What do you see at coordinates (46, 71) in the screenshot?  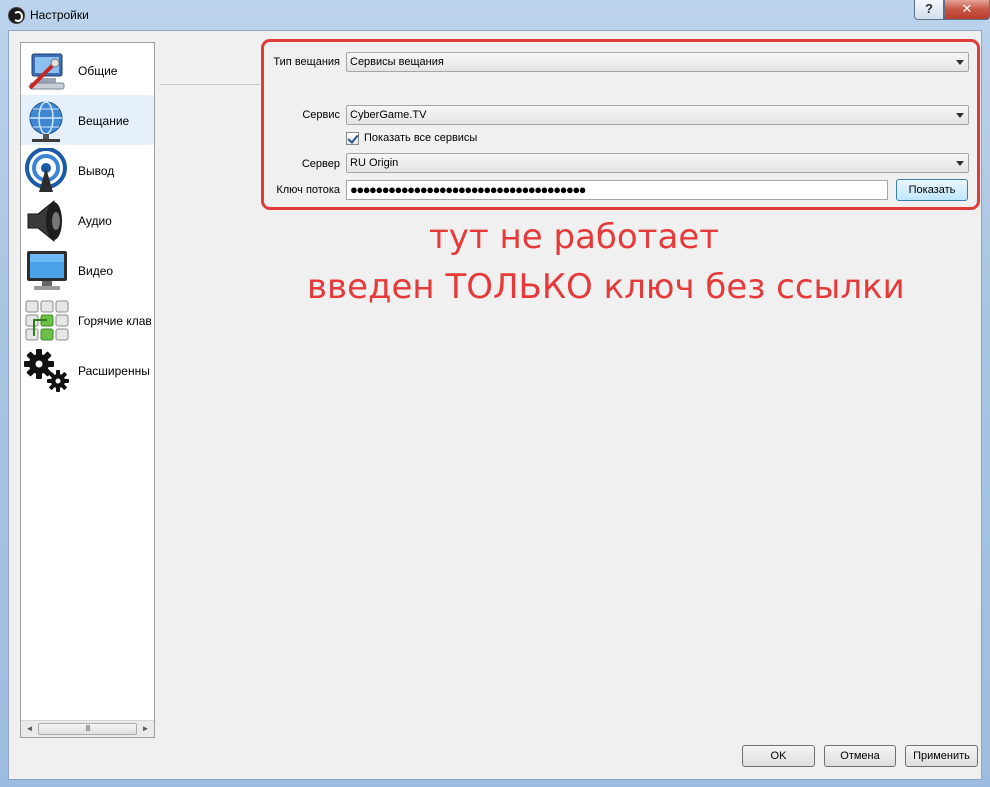 I see `general-settings-icon` at bounding box center [46, 71].